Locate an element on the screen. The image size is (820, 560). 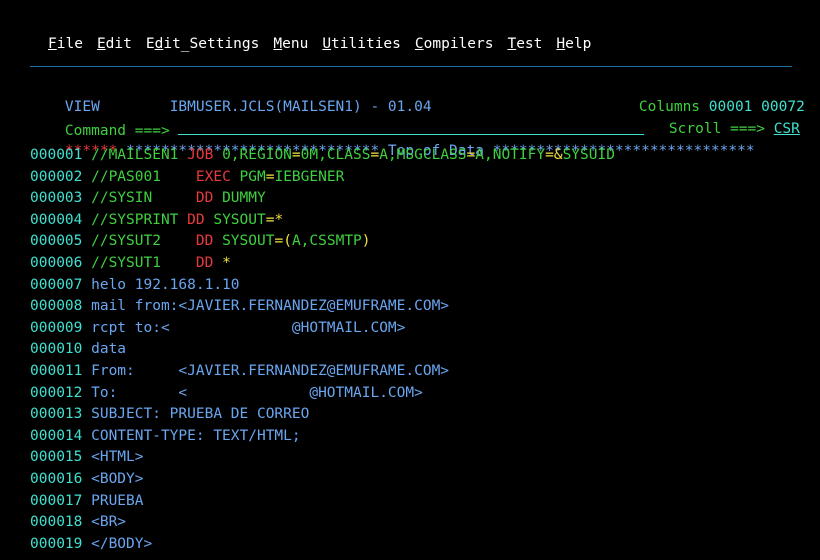
line-number: 000018 is located at coordinates (60, 522).